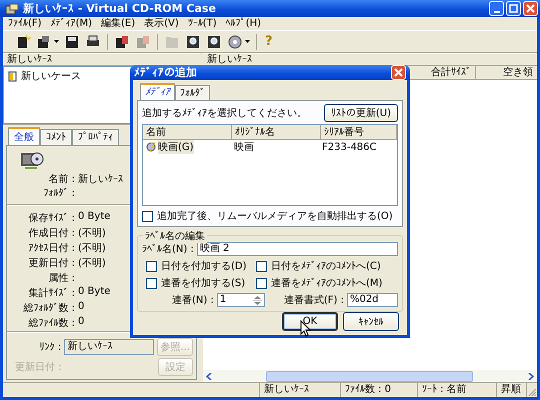 The width and height of the screenshot is (540, 400). Describe the element at coordinates (370, 376) in the screenshot. I see `horizontal-scrollbar` at that location.